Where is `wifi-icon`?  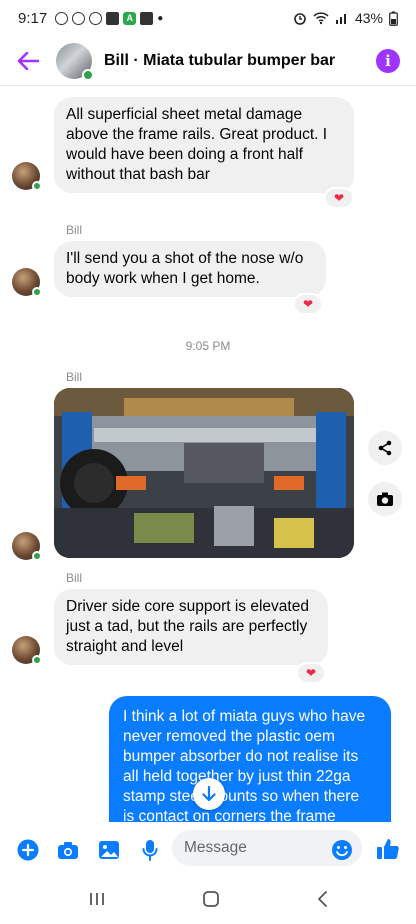 wifi-icon is located at coordinates (321, 18).